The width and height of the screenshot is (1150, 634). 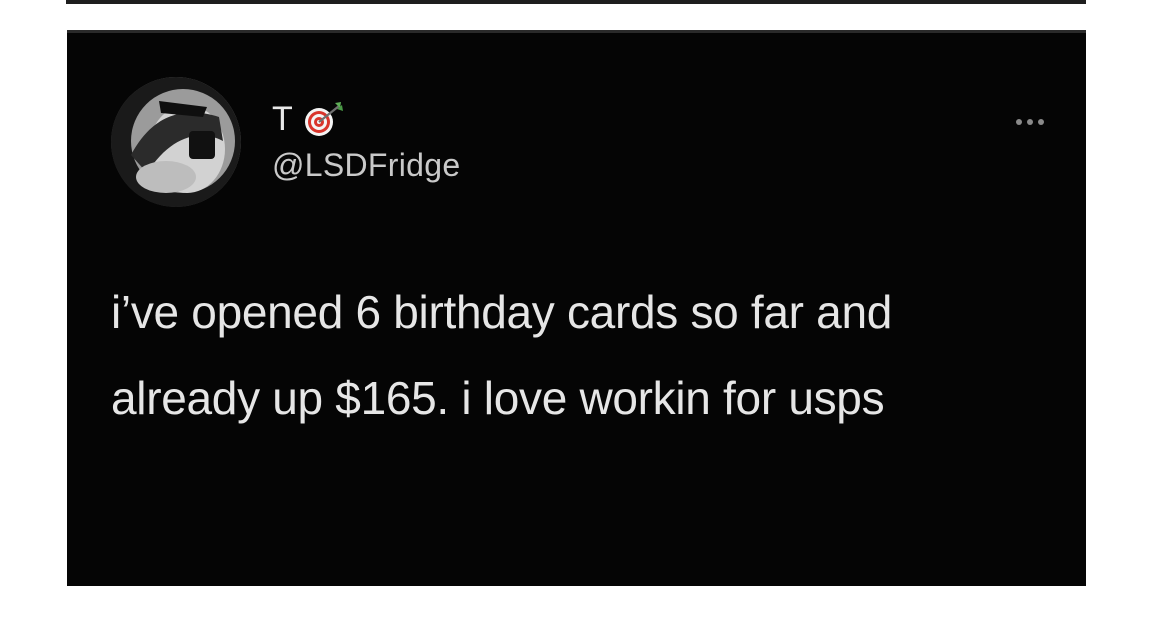 I want to click on top-divider, so click(x=576, y=2).